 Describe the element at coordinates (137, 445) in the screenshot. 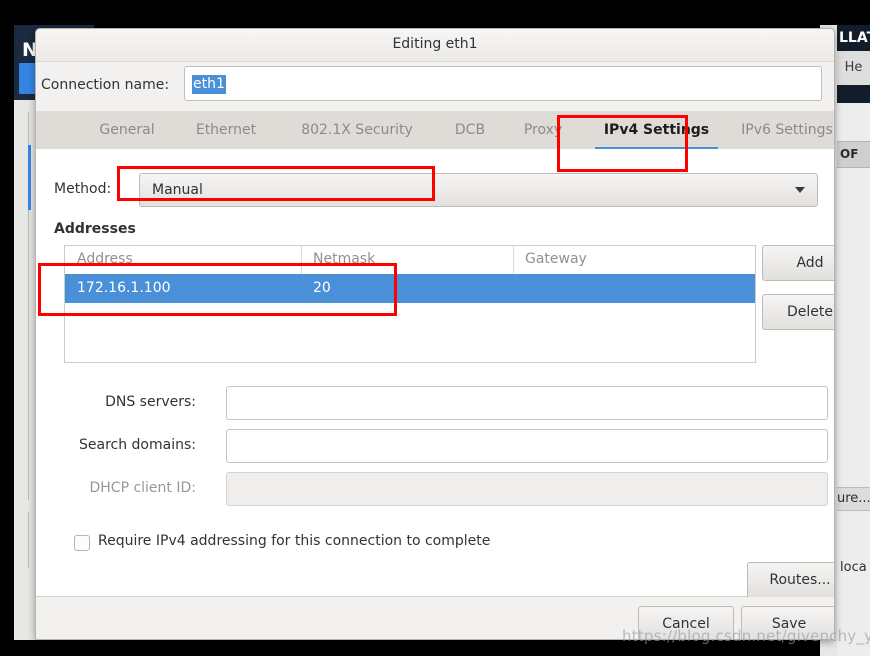

I see `search-domains-label: Search domains:` at that location.